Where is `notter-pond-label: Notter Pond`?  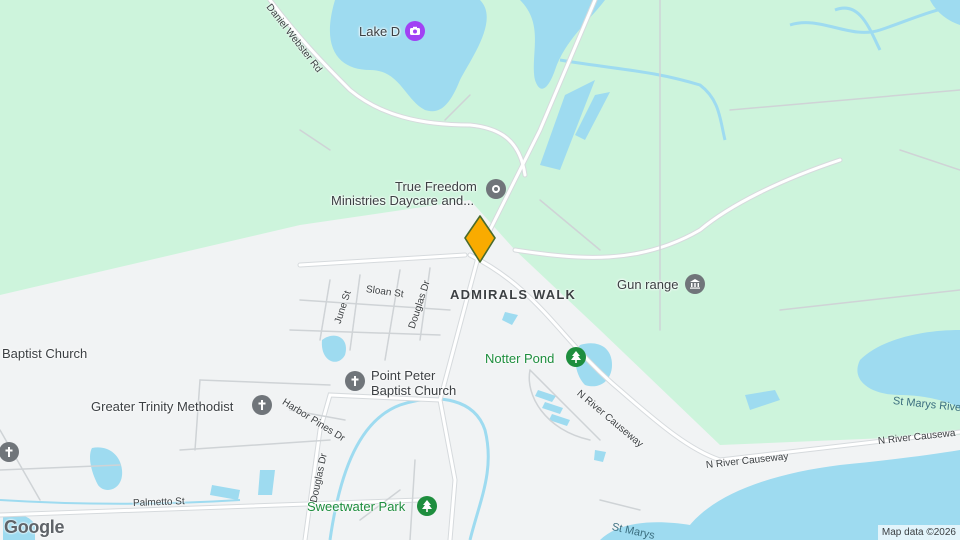
notter-pond-label: Notter Pond is located at coordinates (519, 358).